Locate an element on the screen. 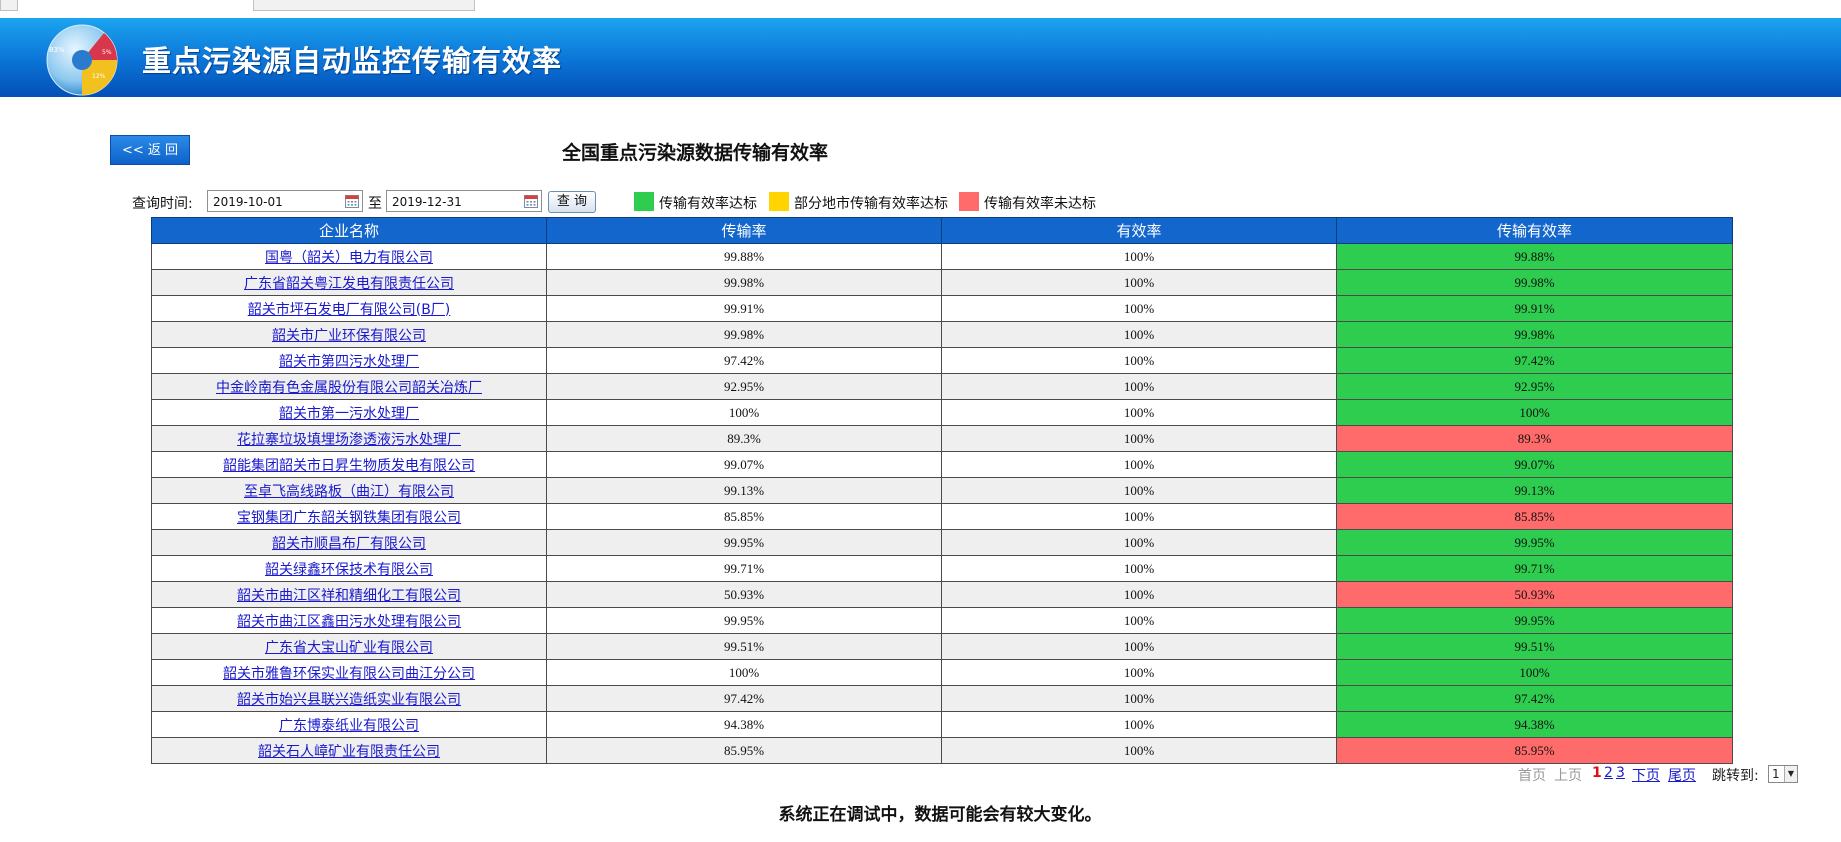 This screenshot has width=1841, height=842. table-row: 韶关石人嶂矿业有限责任公司 85.95% 100% 85.95% is located at coordinates (942, 750).